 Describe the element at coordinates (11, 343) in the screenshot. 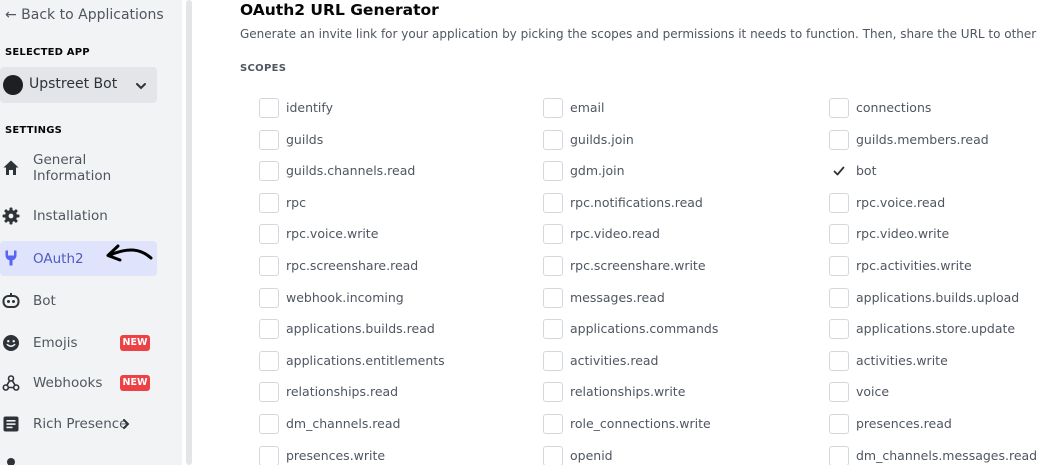

I see `smiley-icon` at that location.